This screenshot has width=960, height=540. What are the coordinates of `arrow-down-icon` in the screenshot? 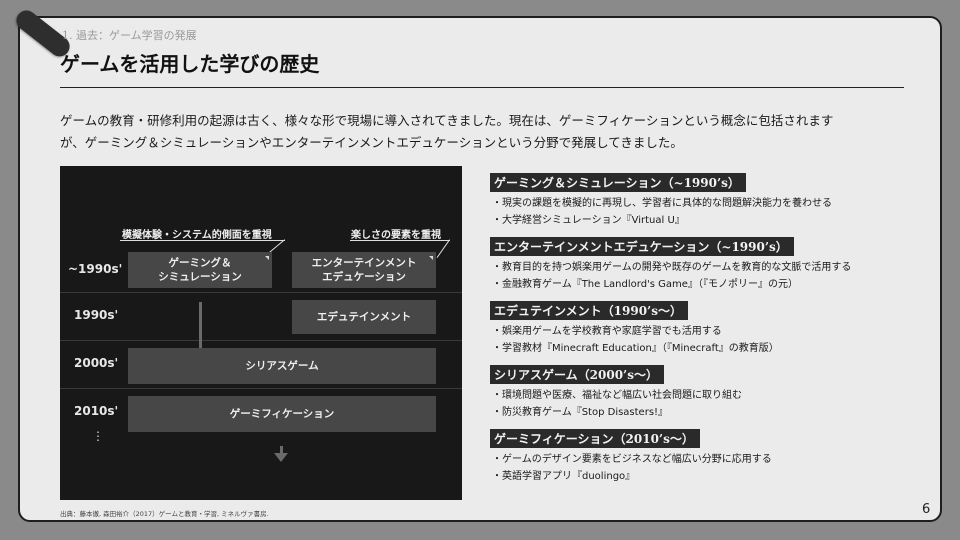 It's located at (281, 457).